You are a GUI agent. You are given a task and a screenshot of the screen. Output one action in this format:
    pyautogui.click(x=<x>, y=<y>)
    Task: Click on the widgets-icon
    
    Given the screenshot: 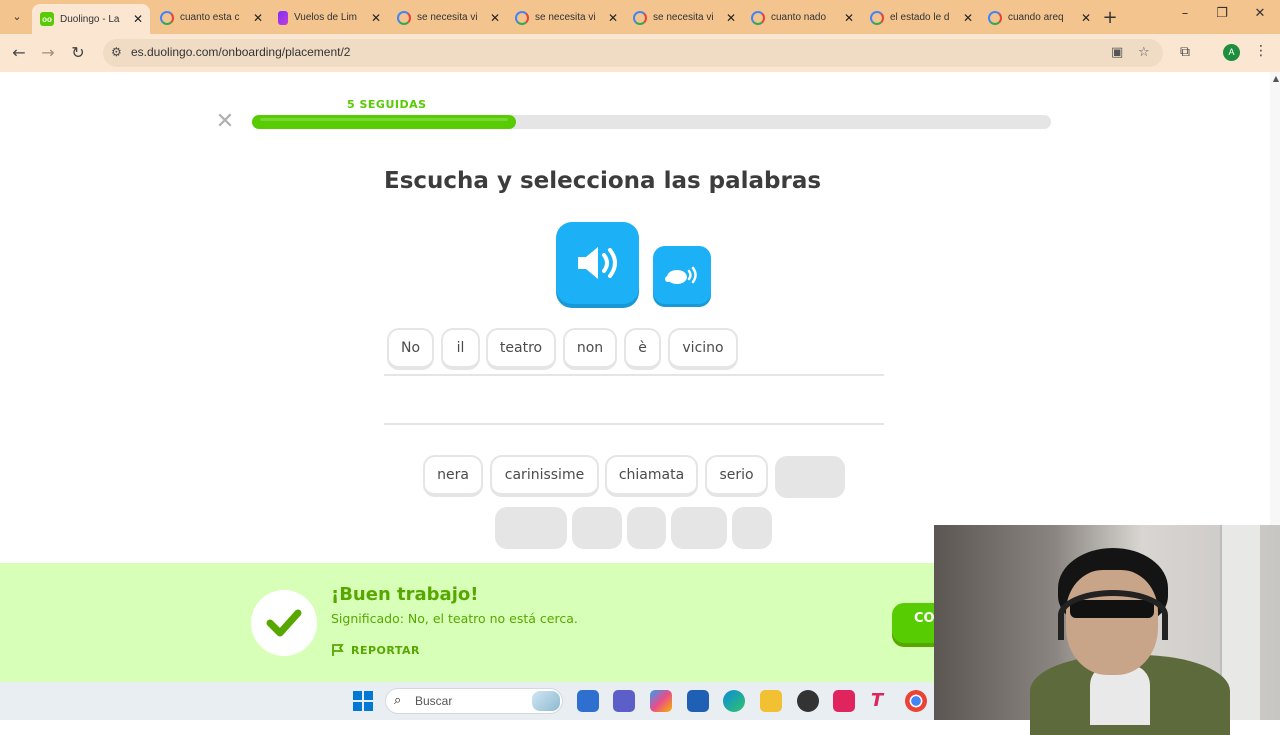 What is the action you would take?
    pyautogui.click(x=588, y=701)
    